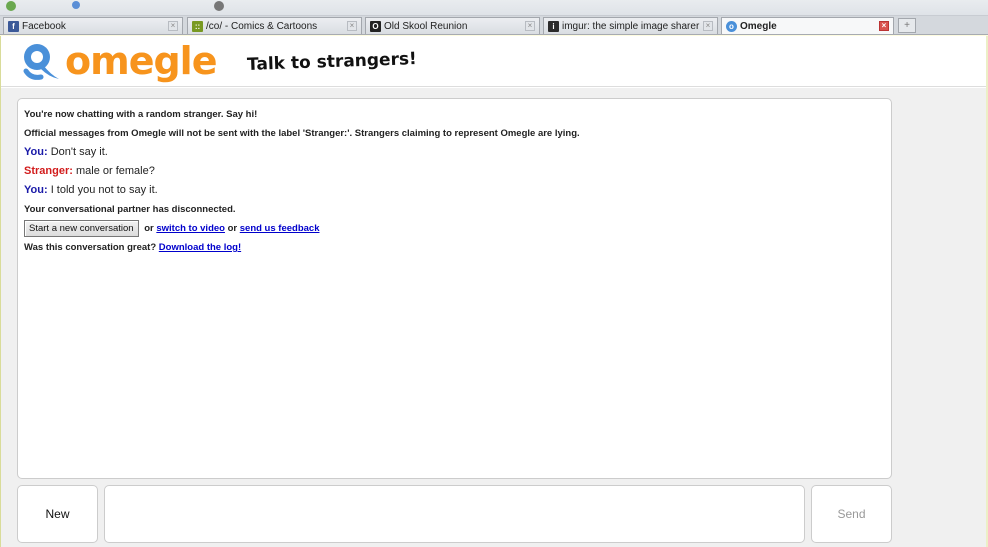 This screenshot has width=988, height=547. What do you see at coordinates (90, 247) in the screenshot?
I see `great-question: Was this conversation great?` at bounding box center [90, 247].